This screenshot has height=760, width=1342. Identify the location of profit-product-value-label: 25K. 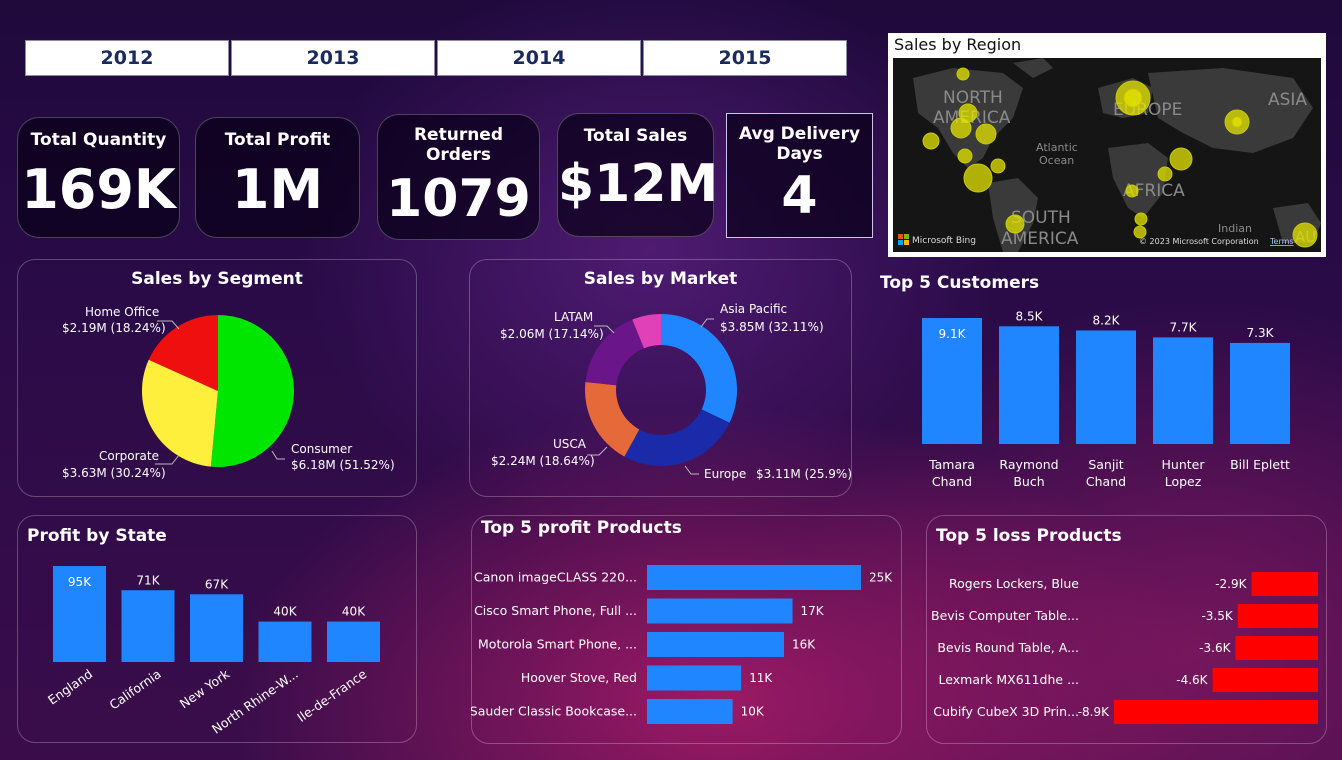
(881, 578).